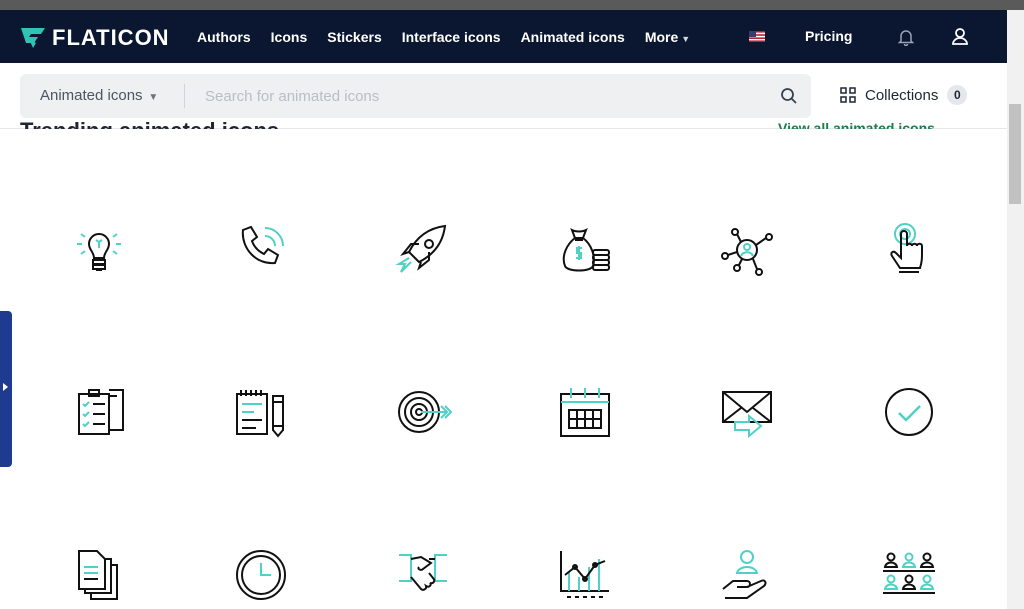 This screenshot has width=1024, height=609. I want to click on grid-icon, so click(848, 95).